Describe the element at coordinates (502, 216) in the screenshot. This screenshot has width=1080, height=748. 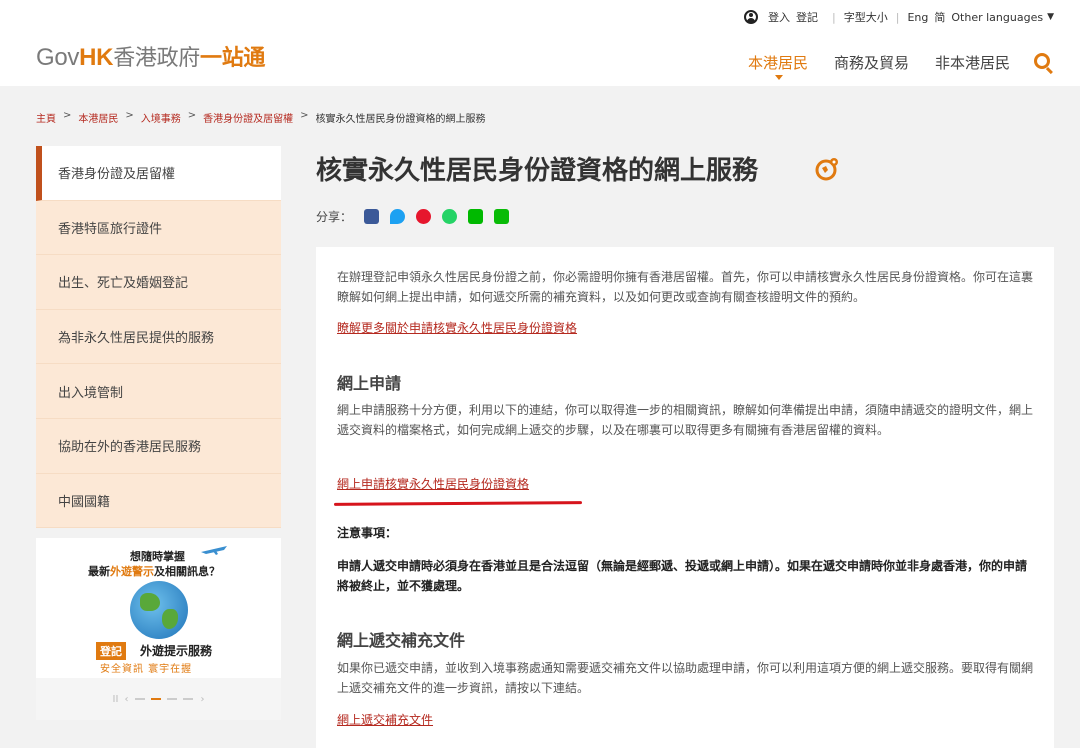
I see `wechat-icon` at that location.